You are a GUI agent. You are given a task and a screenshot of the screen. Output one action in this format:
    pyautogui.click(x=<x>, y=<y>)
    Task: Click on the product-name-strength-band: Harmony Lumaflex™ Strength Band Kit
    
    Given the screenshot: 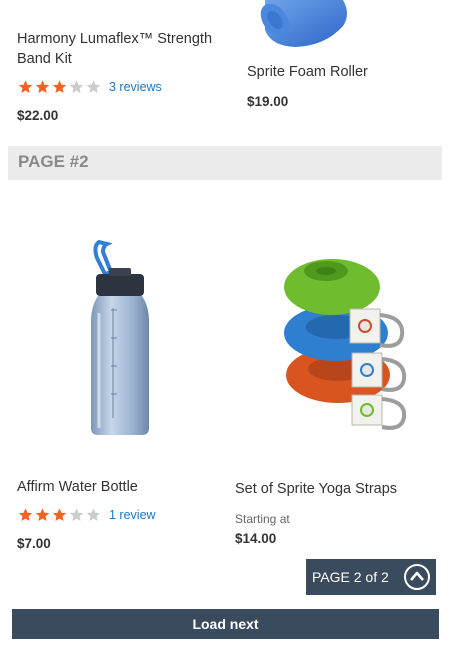 What is the action you would take?
    pyautogui.click(x=122, y=49)
    